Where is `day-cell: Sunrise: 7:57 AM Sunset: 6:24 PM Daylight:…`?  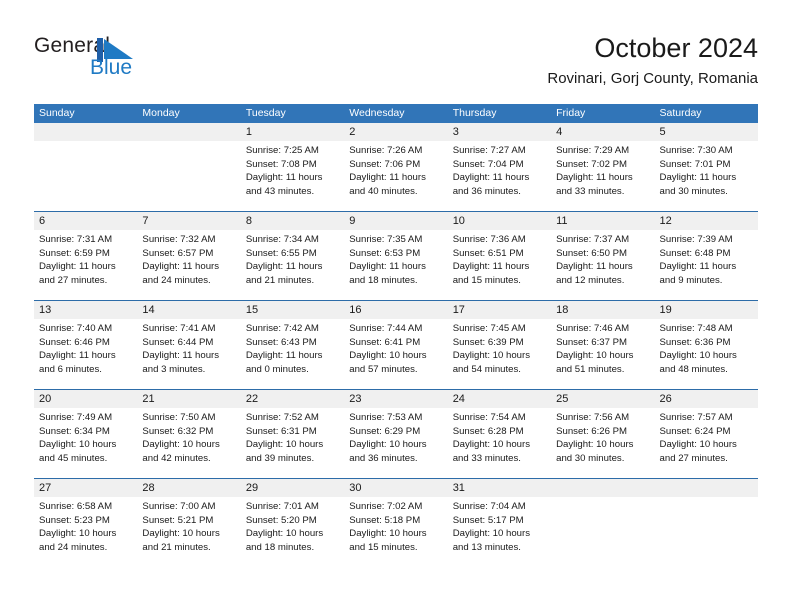
day-cell: Sunrise: 7:57 AM Sunset: 6:24 PM Daylight:… is located at coordinates (706, 443).